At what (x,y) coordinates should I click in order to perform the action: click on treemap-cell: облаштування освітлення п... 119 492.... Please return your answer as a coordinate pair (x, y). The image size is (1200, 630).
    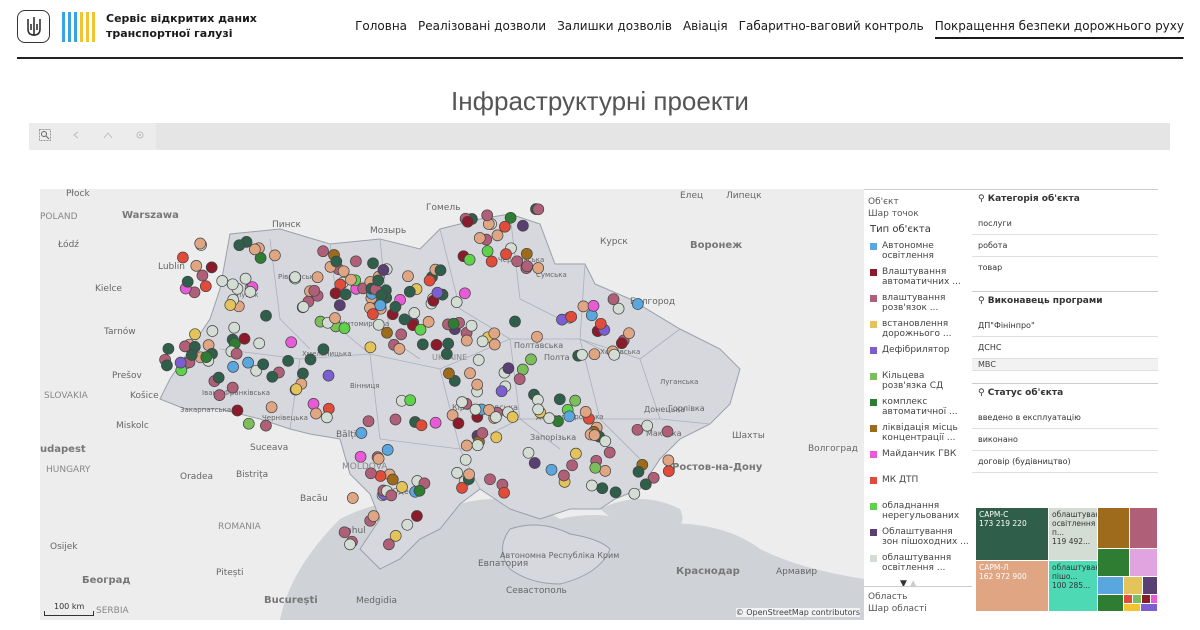
    Looking at the image, I should click on (1073, 534).